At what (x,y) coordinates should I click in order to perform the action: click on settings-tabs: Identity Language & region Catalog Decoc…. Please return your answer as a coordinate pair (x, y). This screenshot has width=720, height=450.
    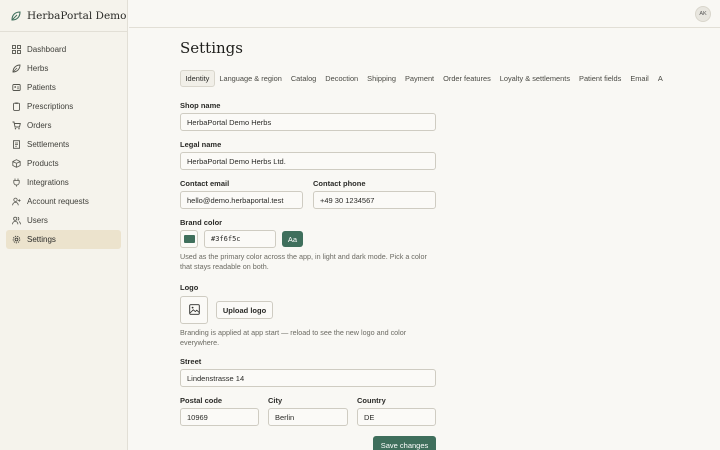
    Looking at the image, I should click on (425, 78).